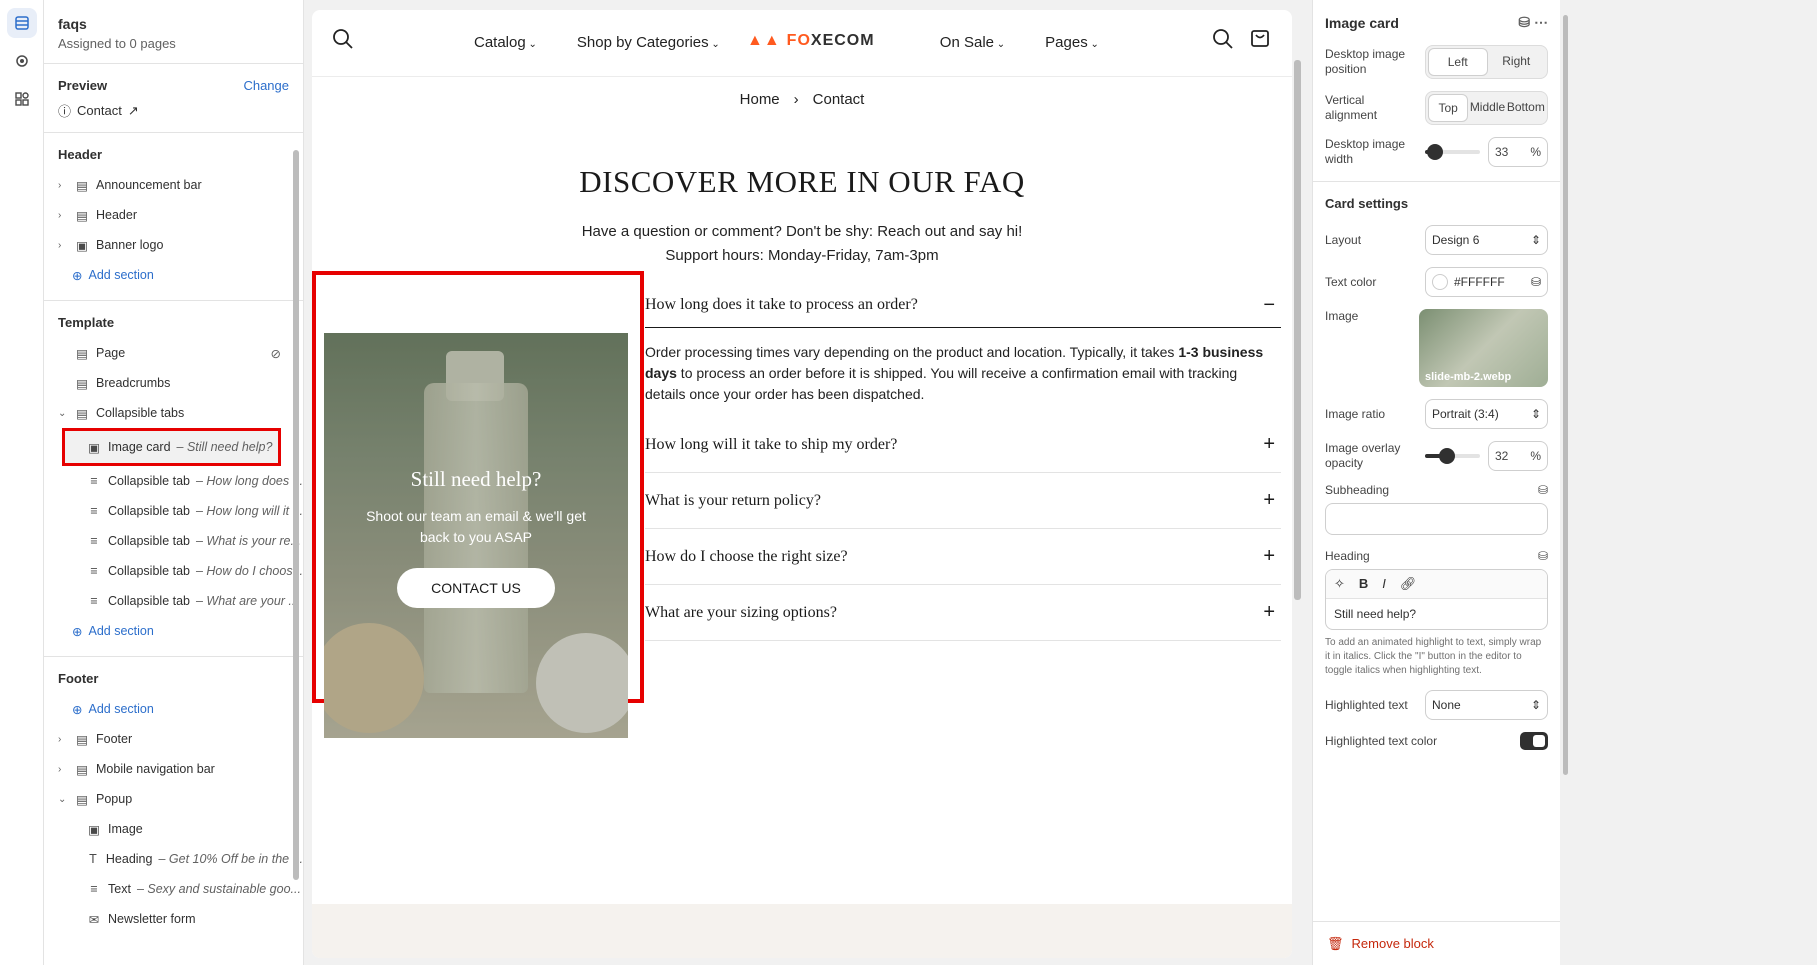 This screenshot has height=965, width=1817. What do you see at coordinates (811, 41) in the screenshot?
I see `store-logo: ▲▲ FOXECOM` at bounding box center [811, 41].